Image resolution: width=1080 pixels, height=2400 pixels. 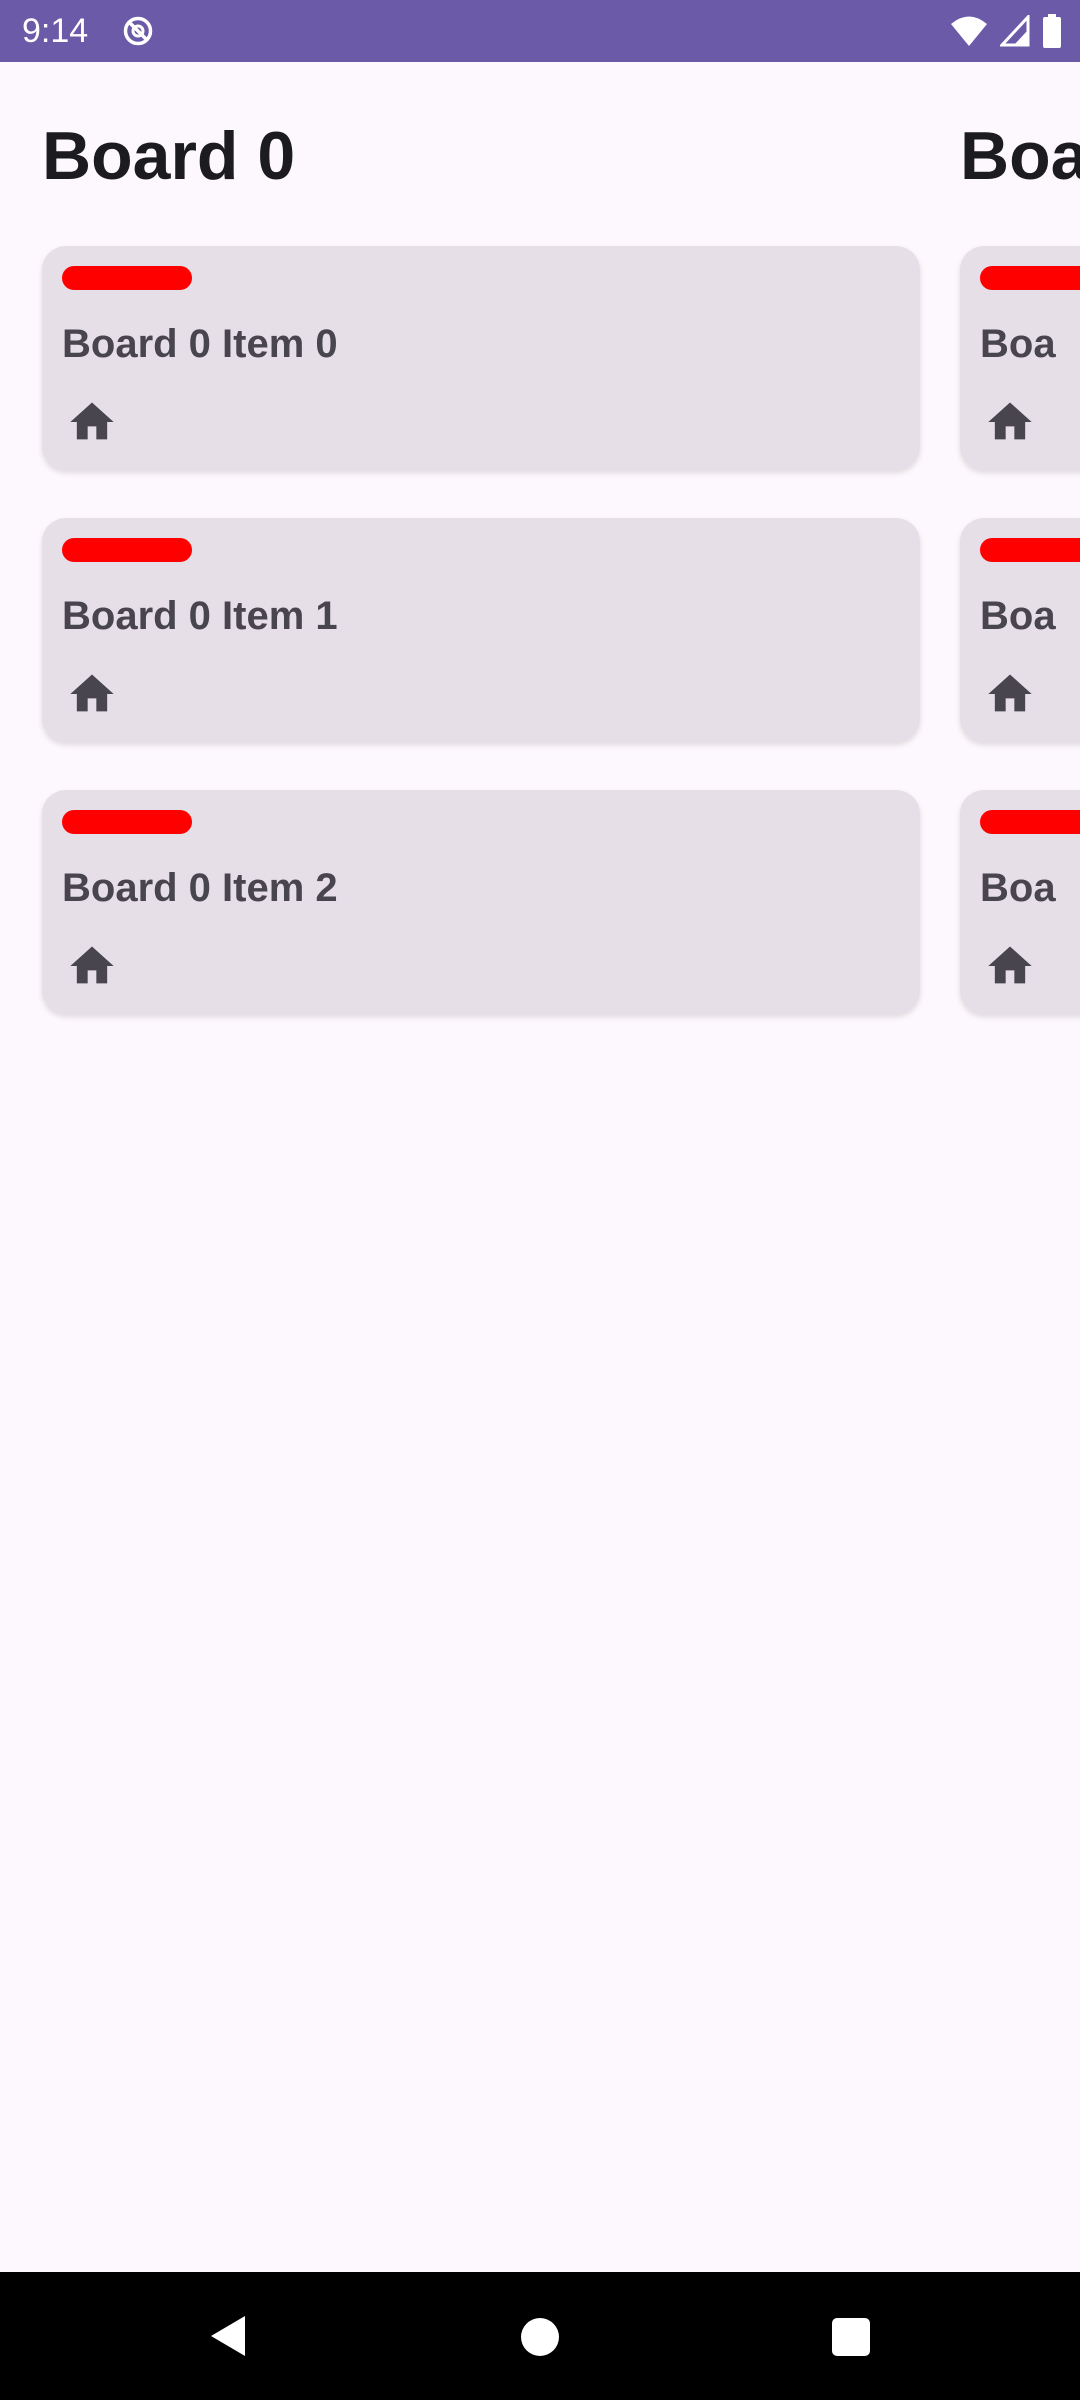 What do you see at coordinates (969, 31) in the screenshot?
I see `wifi-icon` at bounding box center [969, 31].